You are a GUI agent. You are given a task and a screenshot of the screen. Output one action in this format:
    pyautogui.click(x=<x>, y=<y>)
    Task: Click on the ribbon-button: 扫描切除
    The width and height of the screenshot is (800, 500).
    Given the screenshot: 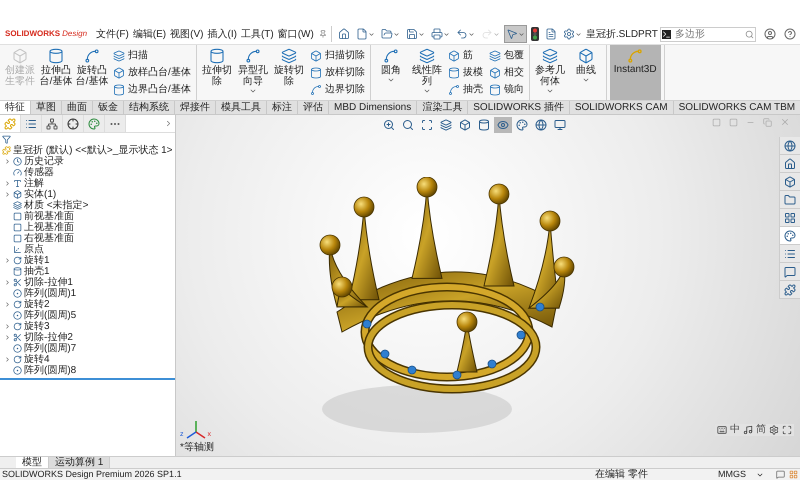 What is the action you would take?
    pyautogui.click(x=337, y=56)
    